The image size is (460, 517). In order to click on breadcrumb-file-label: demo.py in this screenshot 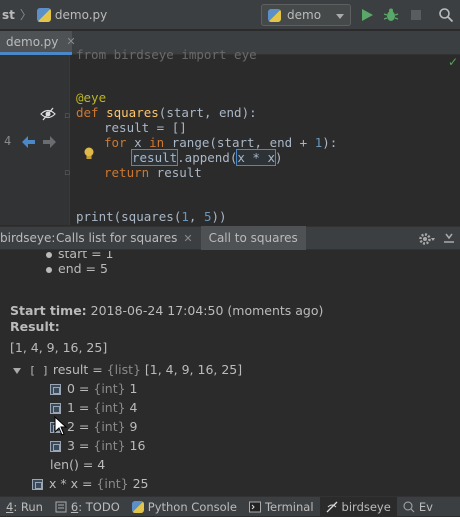, I will do `click(81, 14)`.